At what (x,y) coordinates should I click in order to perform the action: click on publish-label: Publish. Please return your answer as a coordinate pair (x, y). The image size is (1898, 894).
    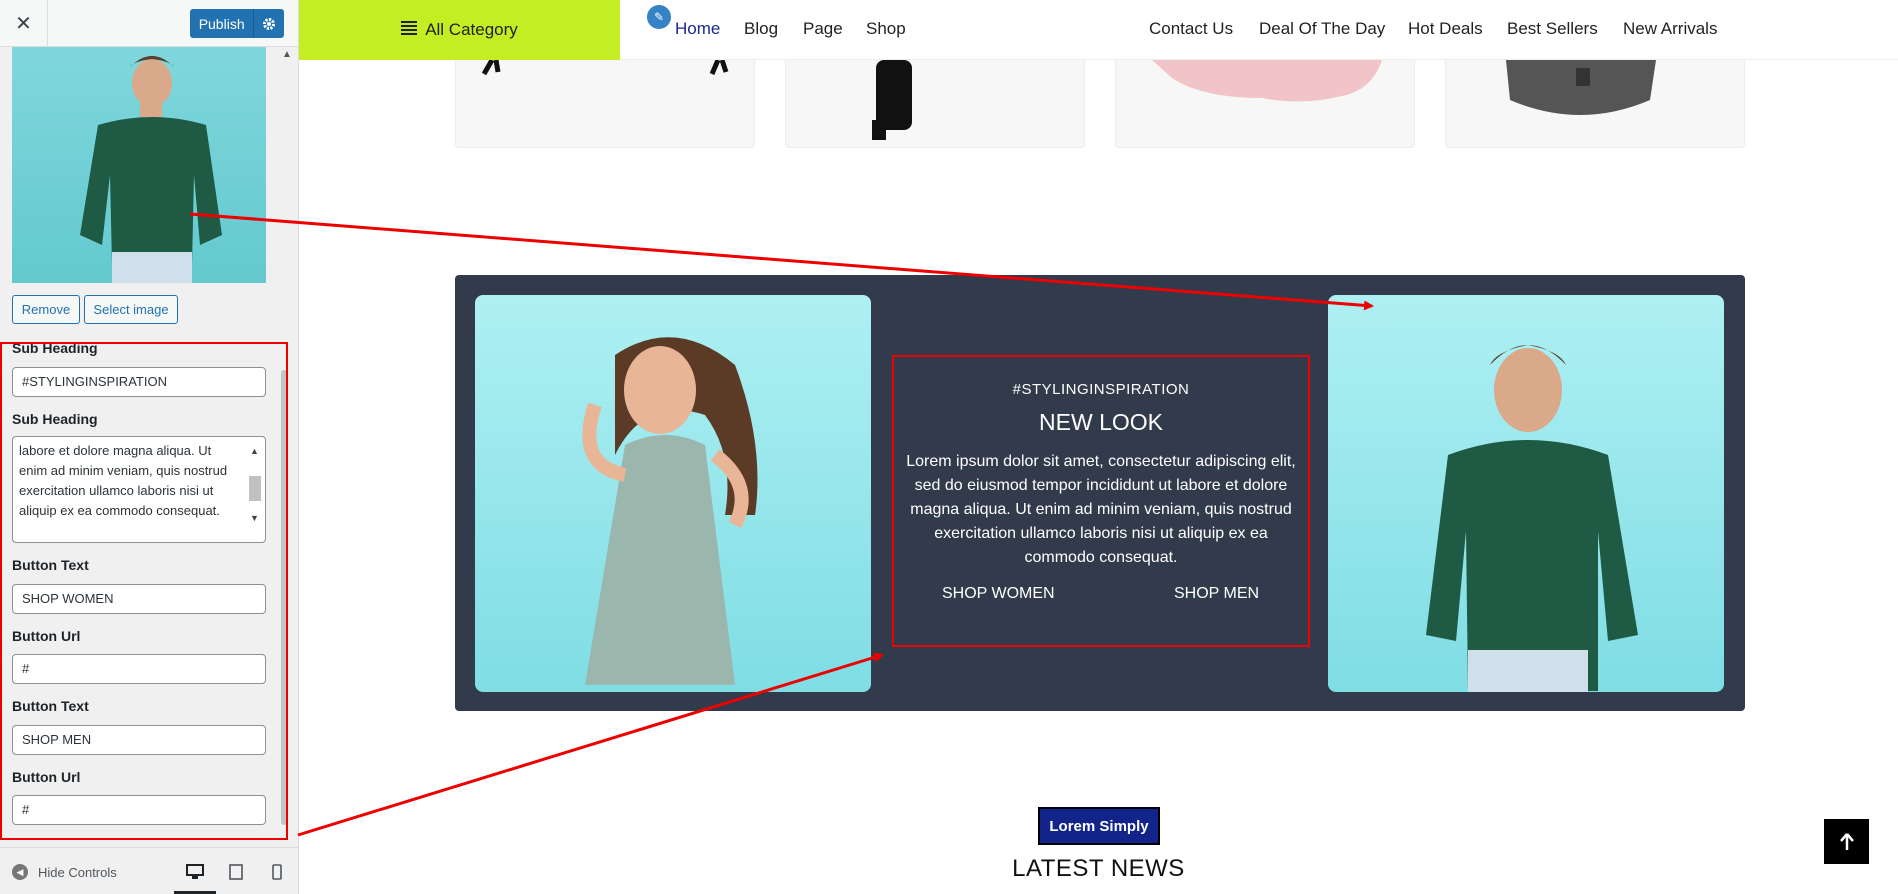
    Looking at the image, I should click on (221, 23).